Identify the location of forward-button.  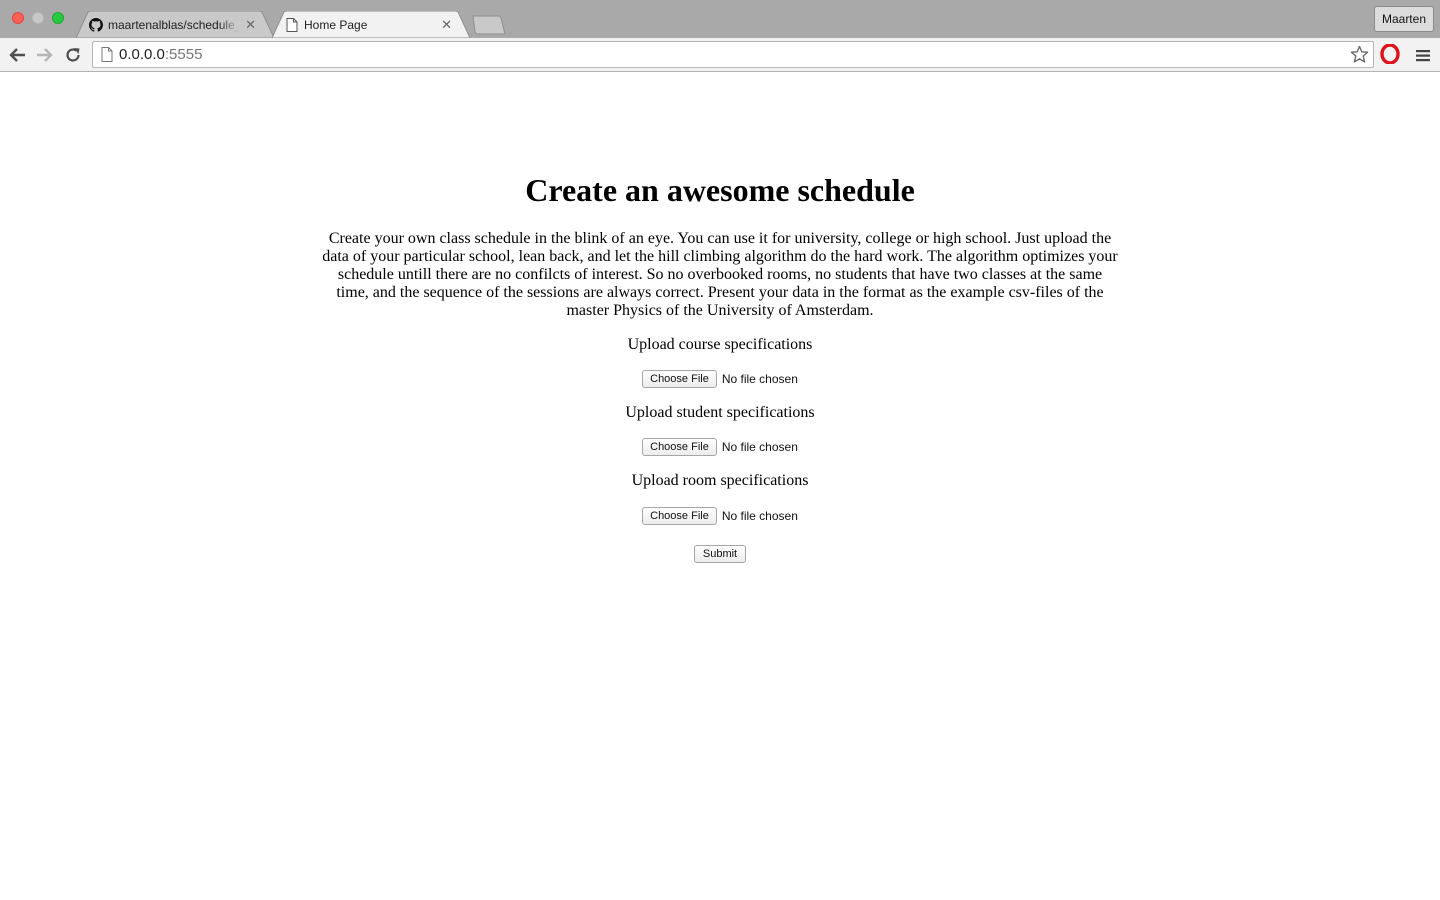
(45, 55).